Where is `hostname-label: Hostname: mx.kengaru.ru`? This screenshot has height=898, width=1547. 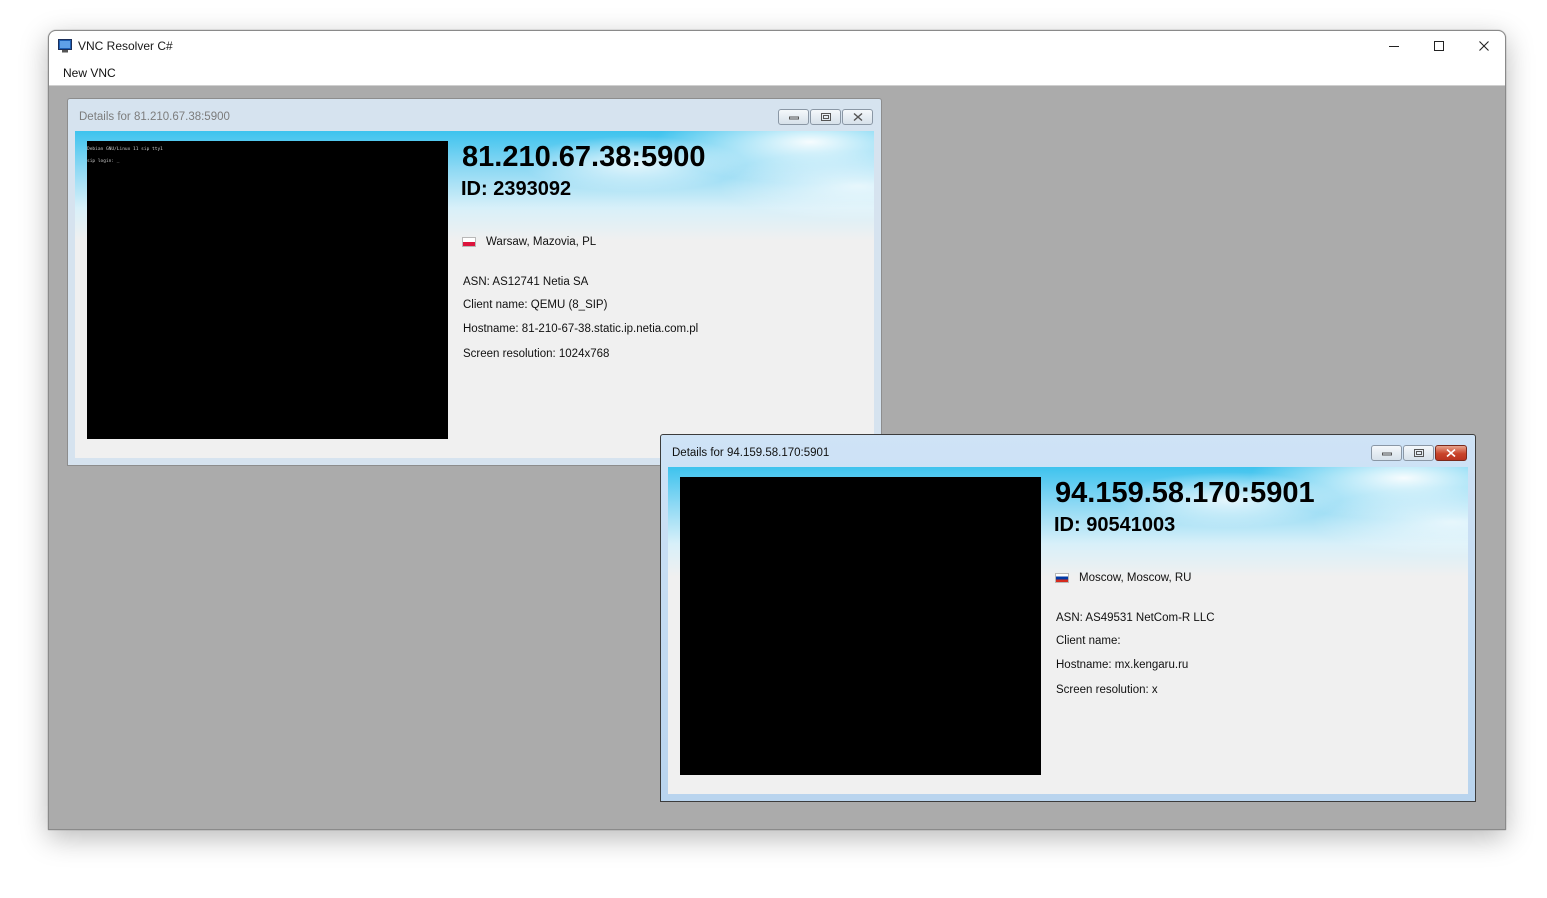
hostname-label: Hostname: mx.kengaru.ru is located at coordinates (1122, 665).